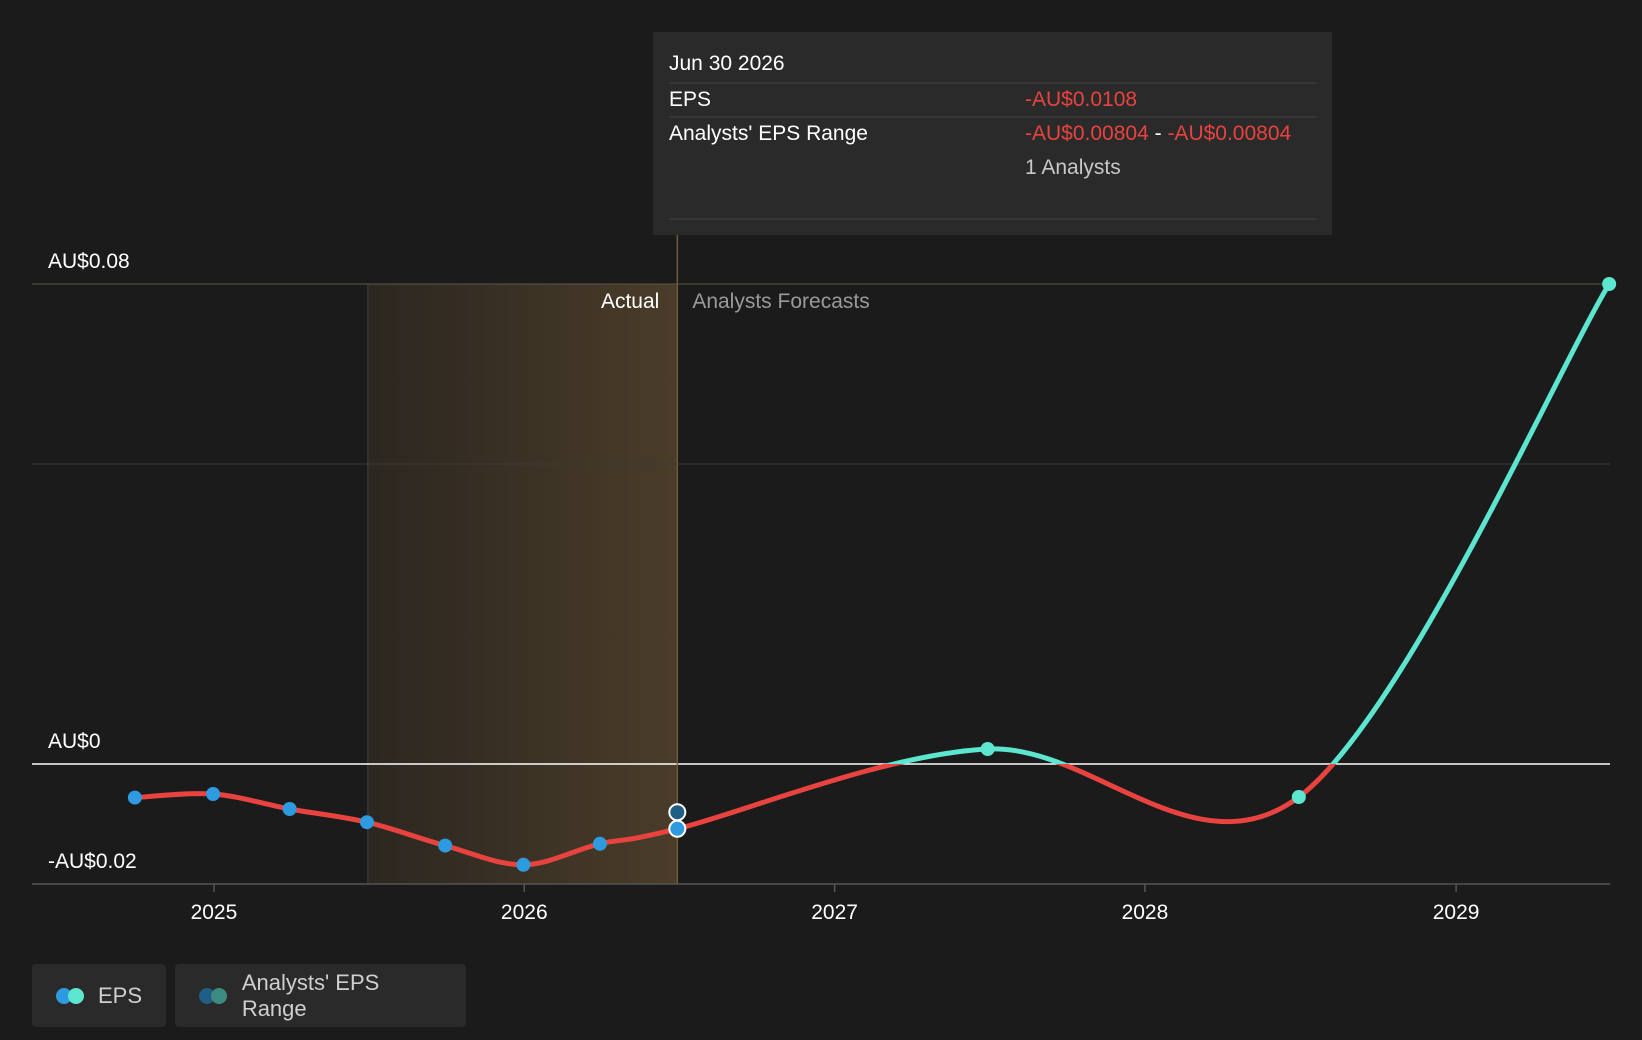 This screenshot has width=1642, height=1040. Describe the element at coordinates (119, 995) in the screenshot. I see `legend-eps-label: EPS` at that location.